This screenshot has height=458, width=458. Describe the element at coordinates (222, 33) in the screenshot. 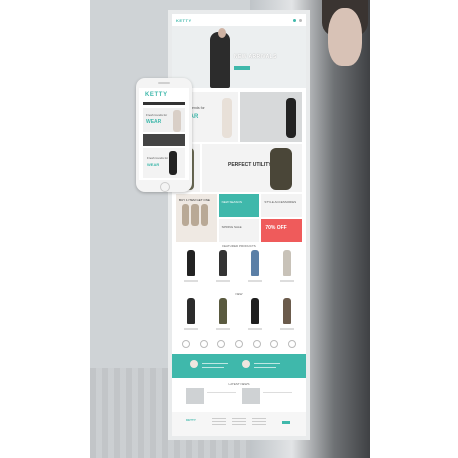

I see `hero-model-head` at that location.